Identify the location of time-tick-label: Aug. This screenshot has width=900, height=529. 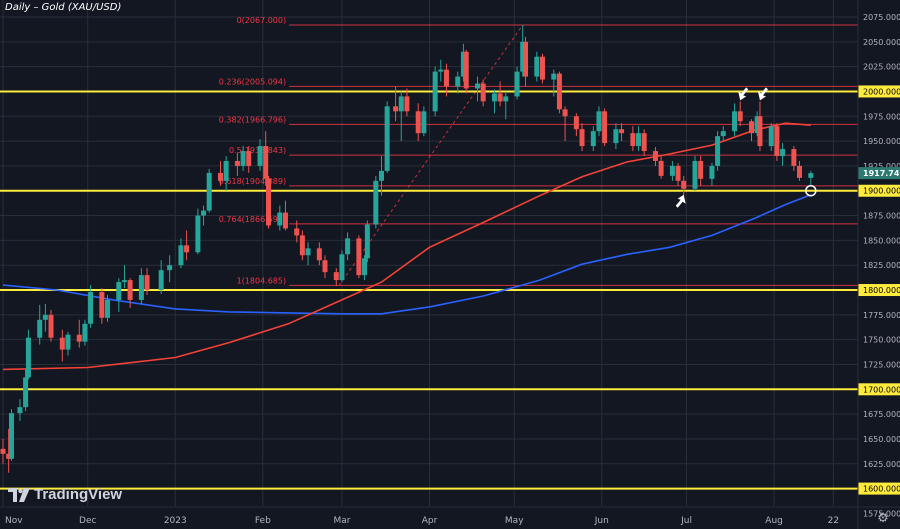
(774, 521).